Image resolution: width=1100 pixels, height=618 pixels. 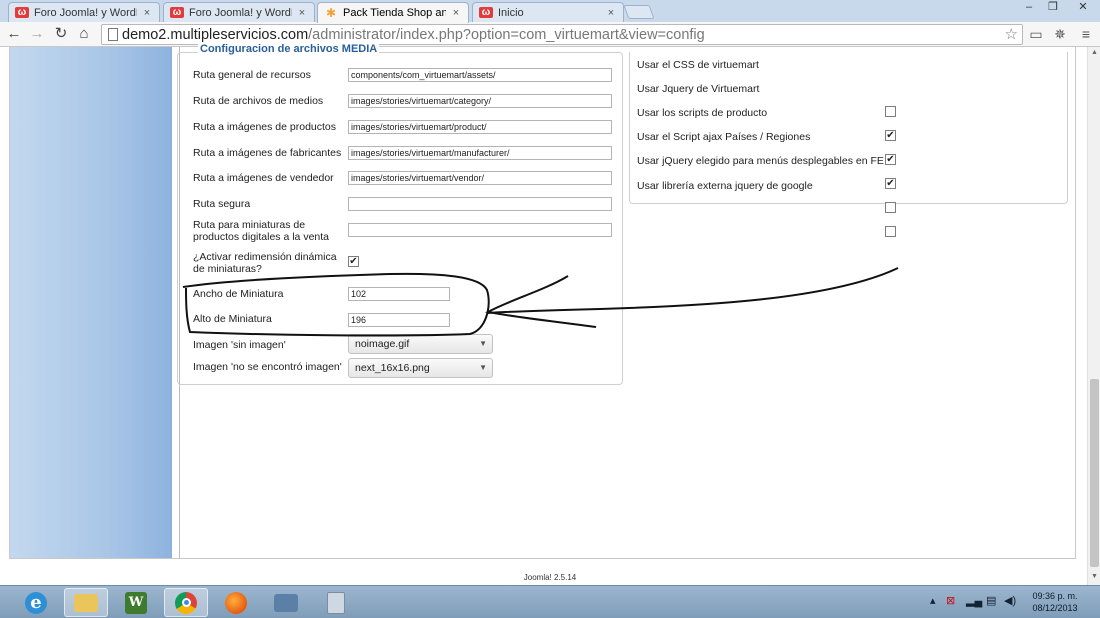 What do you see at coordinates (236, 602) in the screenshot?
I see `firefox-icon` at bounding box center [236, 602].